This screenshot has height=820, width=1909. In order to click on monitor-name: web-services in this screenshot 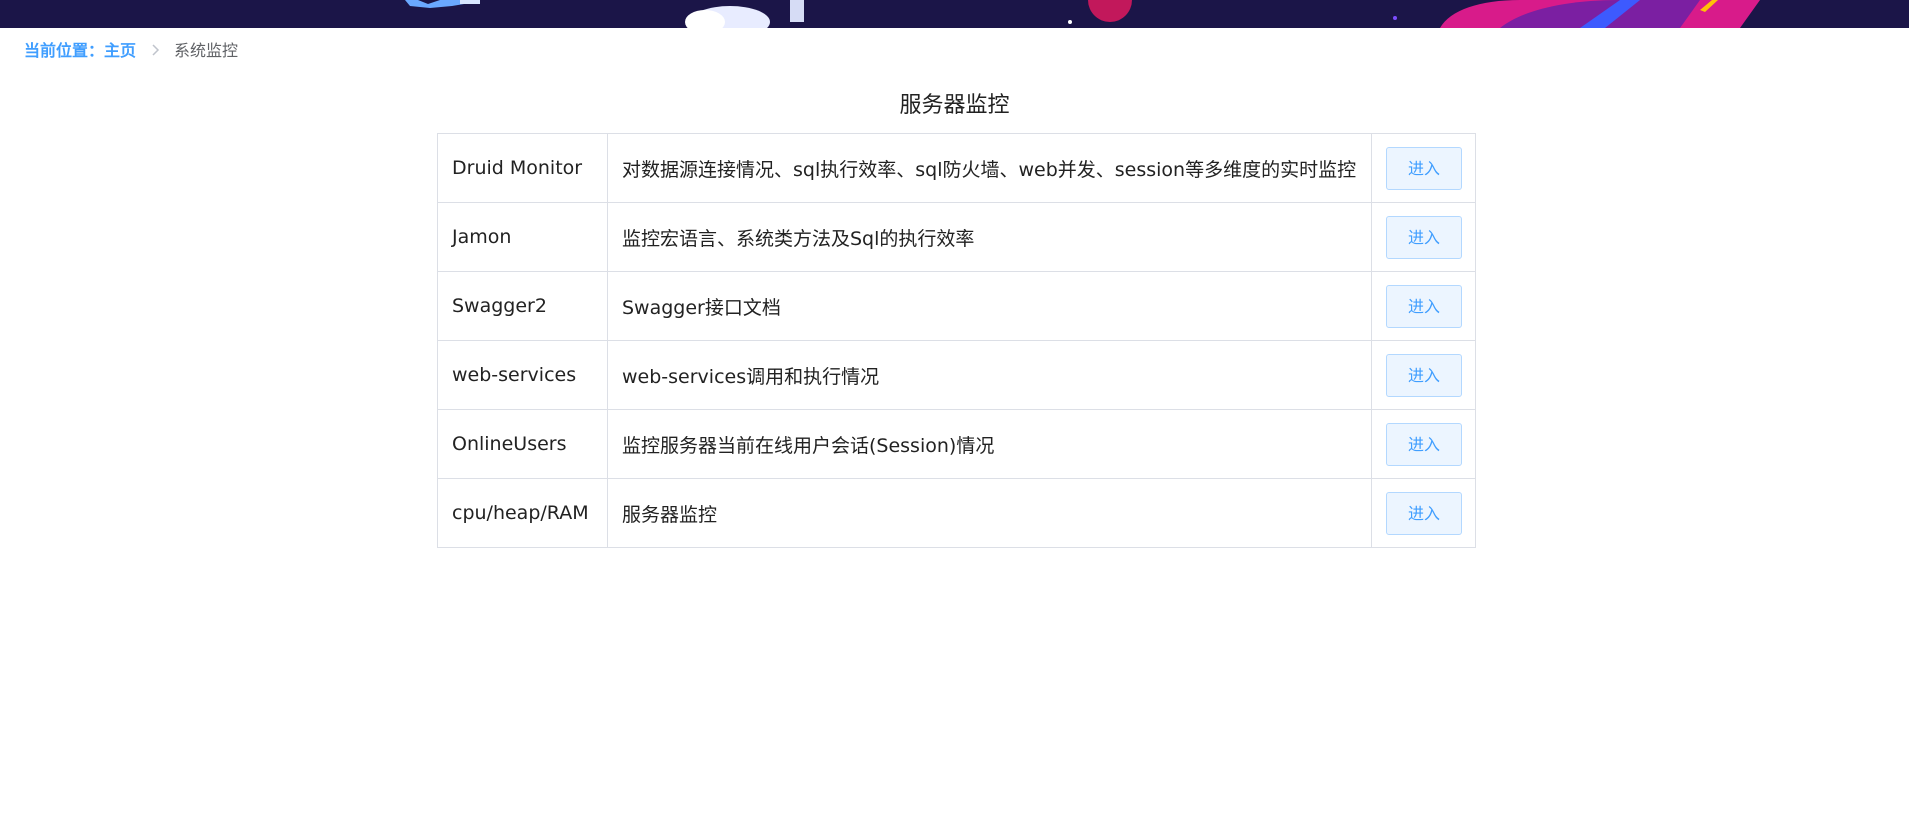, I will do `click(522, 375)`.